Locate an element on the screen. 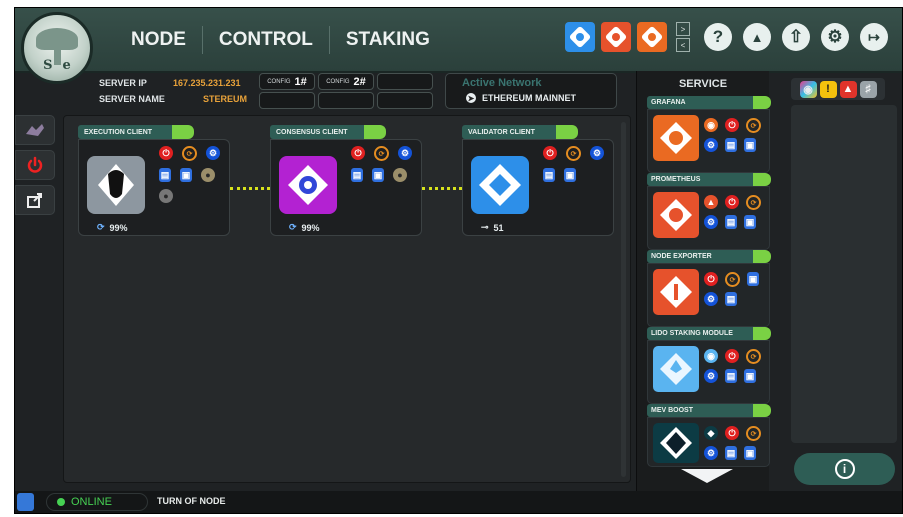 The height and width of the screenshot is (517, 903). validator-client-card: VALIDATOR CLIENT ⊸ 51 ⏻ ⟳ ⚙ ▤ ▣ is located at coordinates (538, 180).